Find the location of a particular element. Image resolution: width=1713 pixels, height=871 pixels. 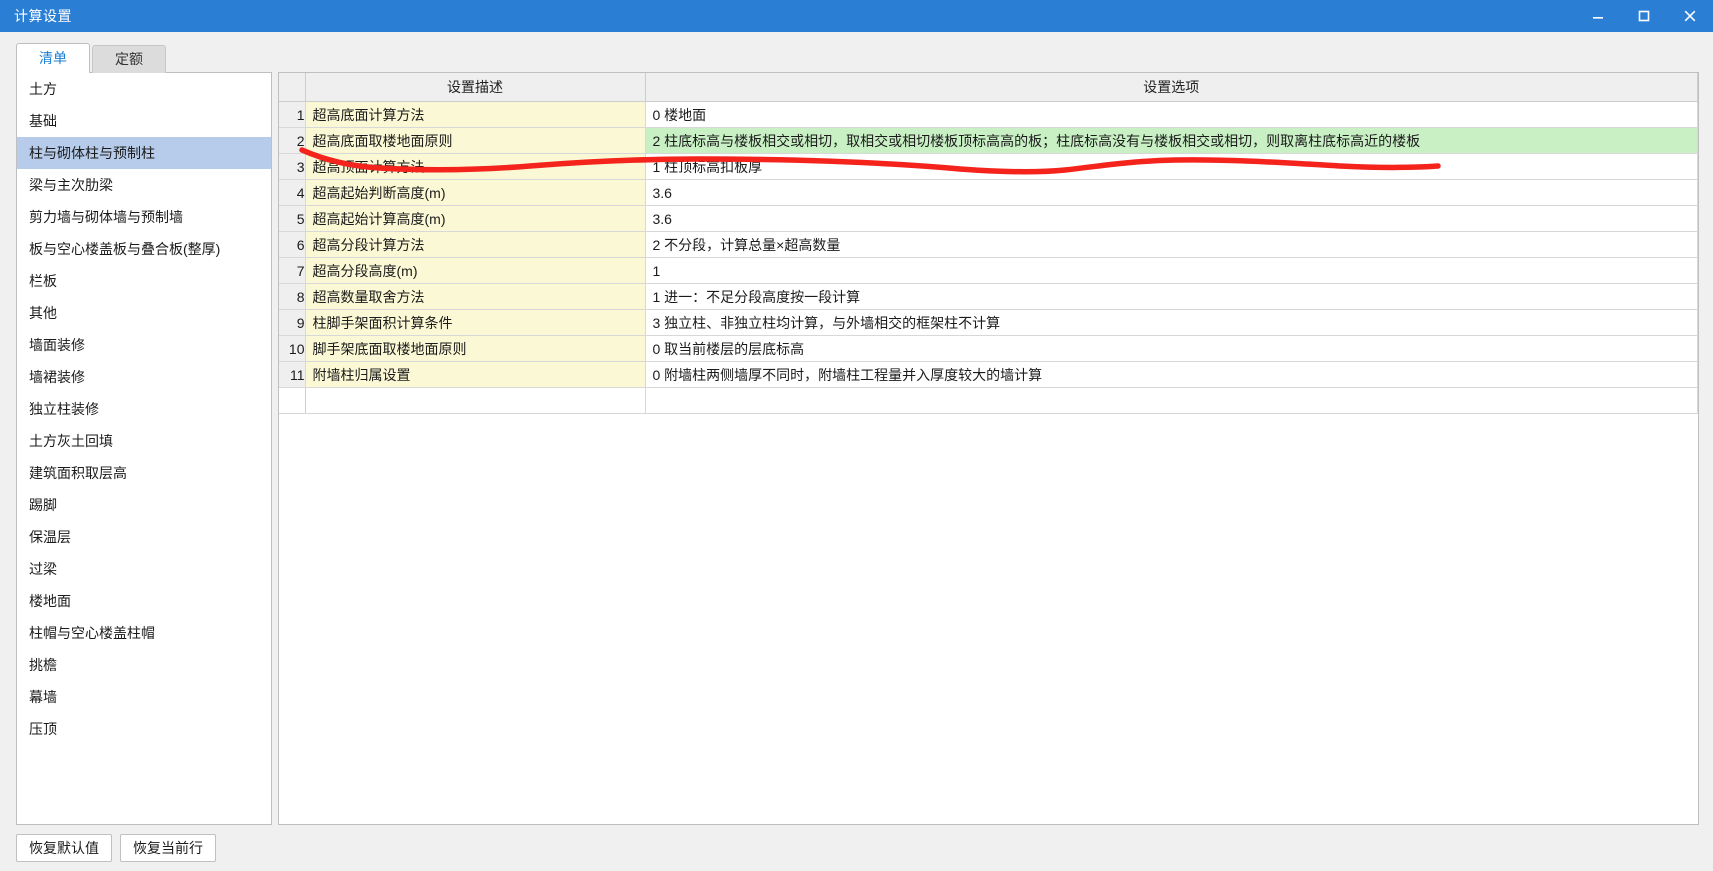

sidebar-item: 幕墙 is located at coordinates (144, 697).